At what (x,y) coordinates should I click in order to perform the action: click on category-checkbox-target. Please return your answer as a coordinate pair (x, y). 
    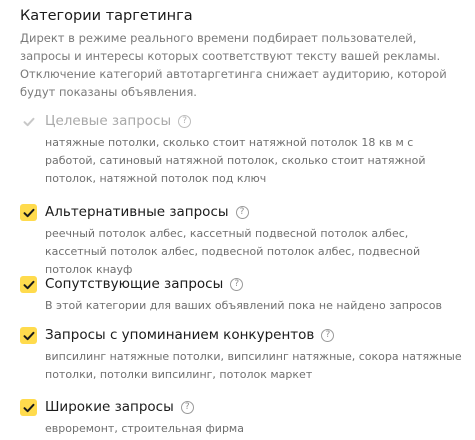
    Looking at the image, I should click on (28, 121).